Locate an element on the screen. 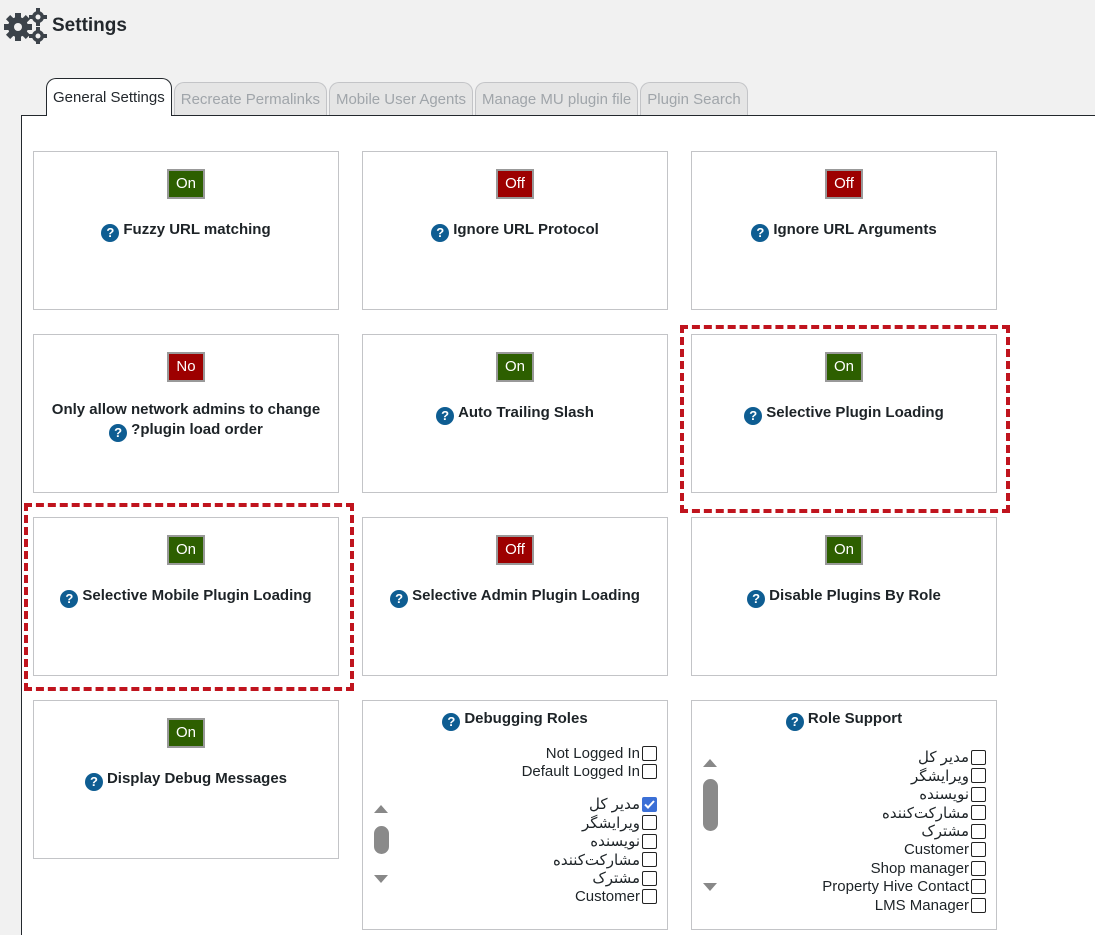  ignore-protocol-toggle: Off is located at coordinates (515, 184).